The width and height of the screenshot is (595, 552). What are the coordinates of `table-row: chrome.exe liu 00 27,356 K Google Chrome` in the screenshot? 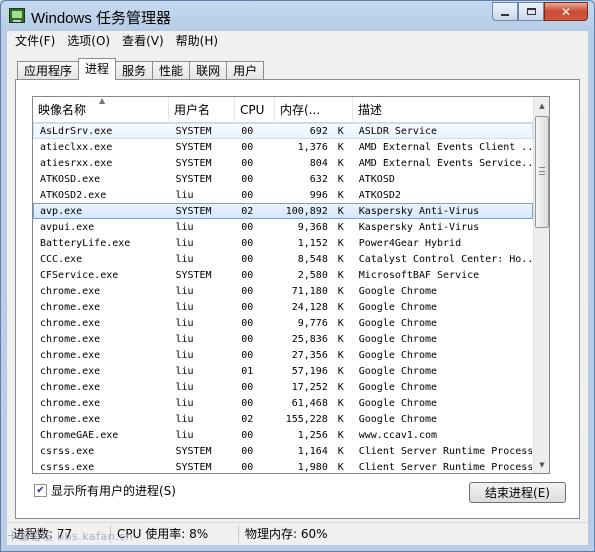 It's located at (283, 355).